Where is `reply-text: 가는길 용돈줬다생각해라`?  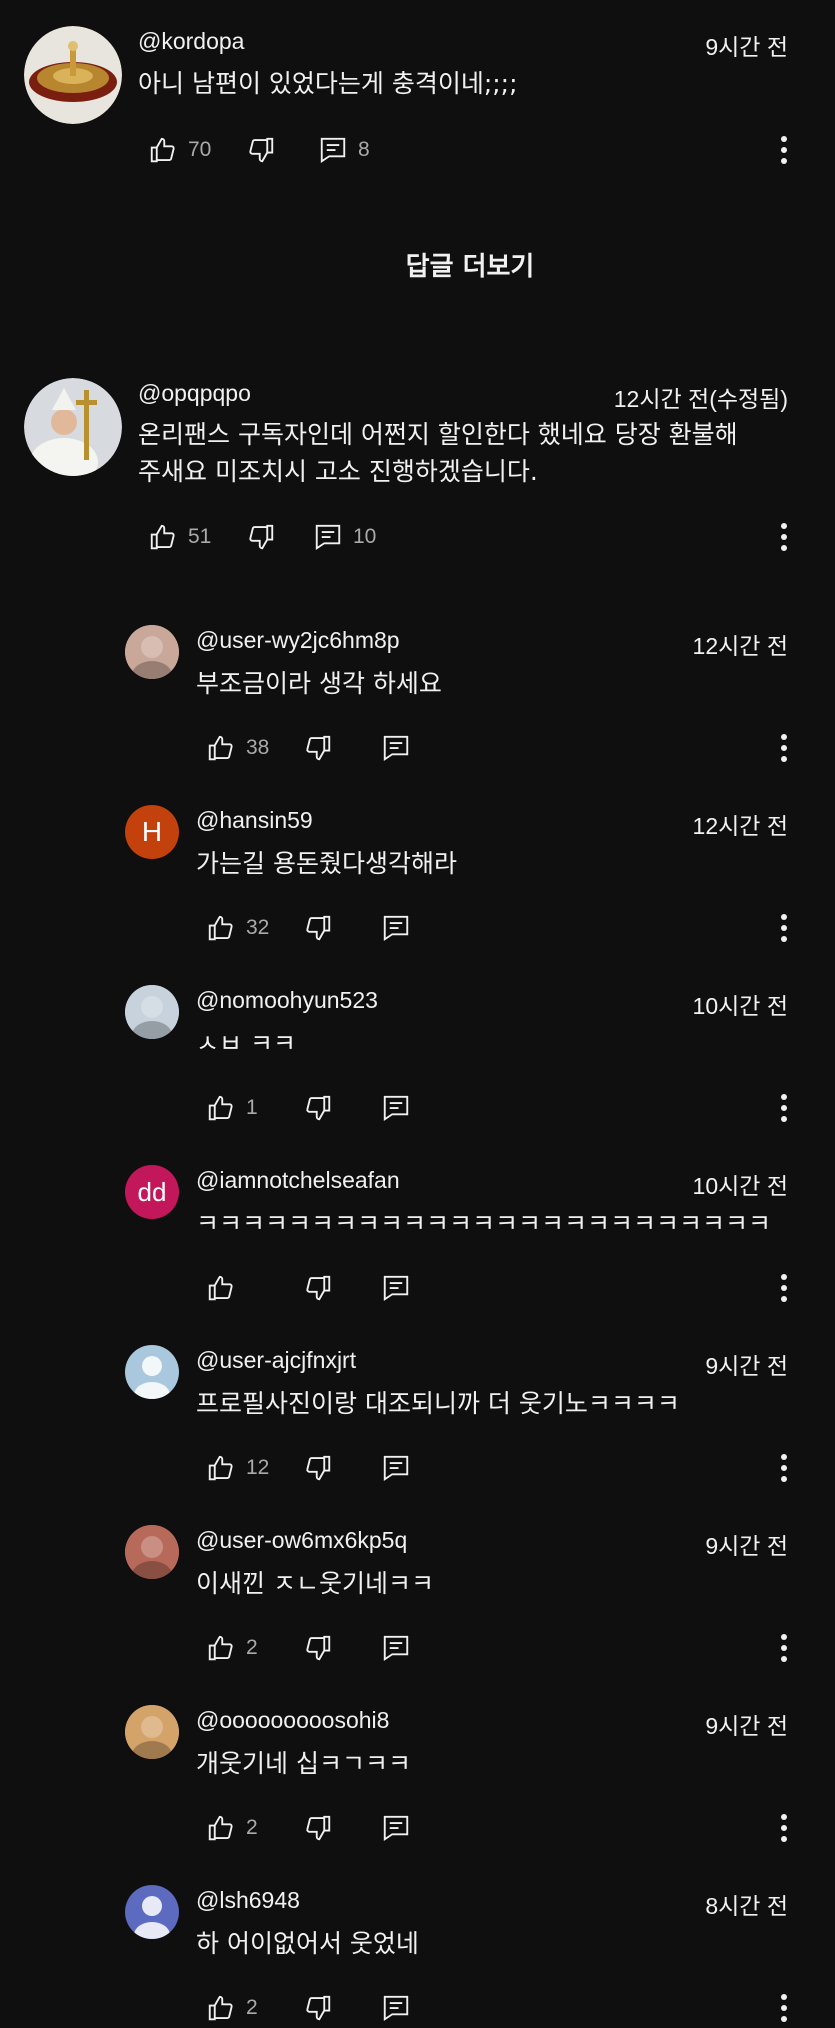 reply-text: 가는길 용돈줬다생각해라 is located at coordinates (326, 863).